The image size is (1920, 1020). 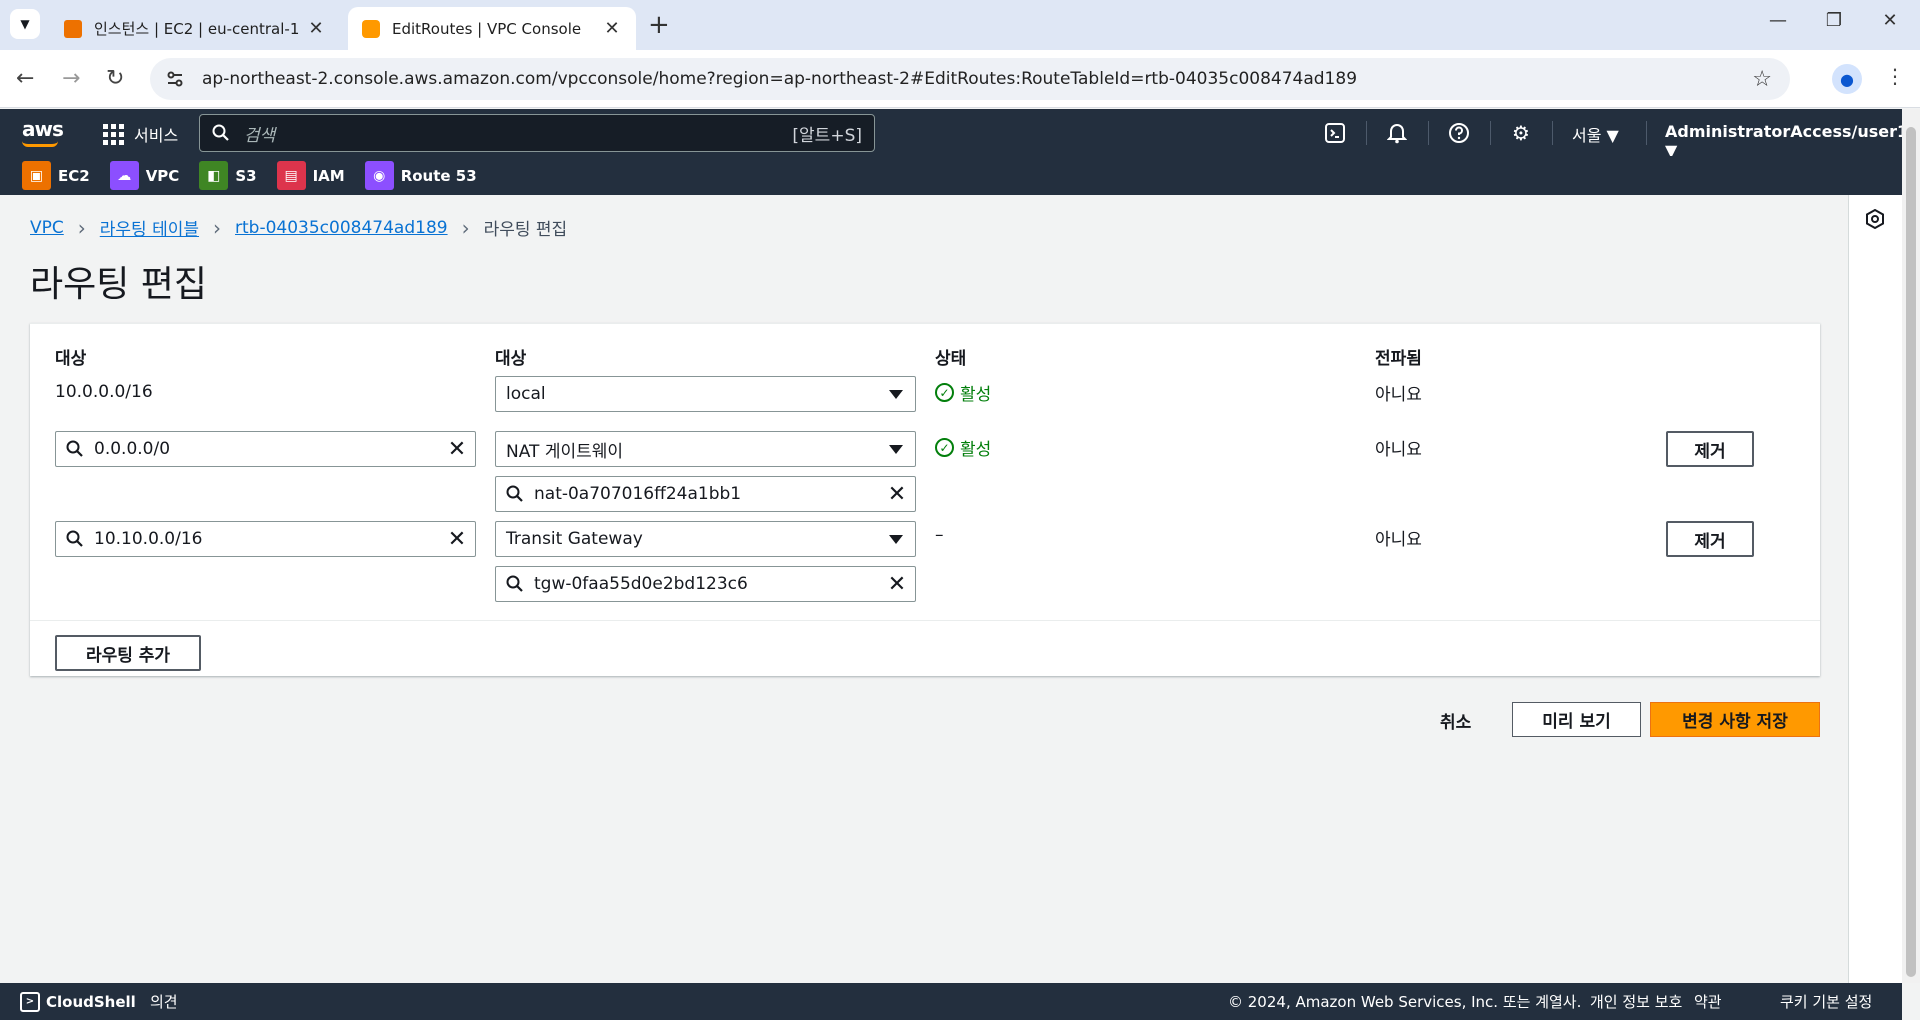 What do you see at coordinates (487, 28) in the screenshot?
I see `tab-title: EditRoutes | VPC Console` at bounding box center [487, 28].